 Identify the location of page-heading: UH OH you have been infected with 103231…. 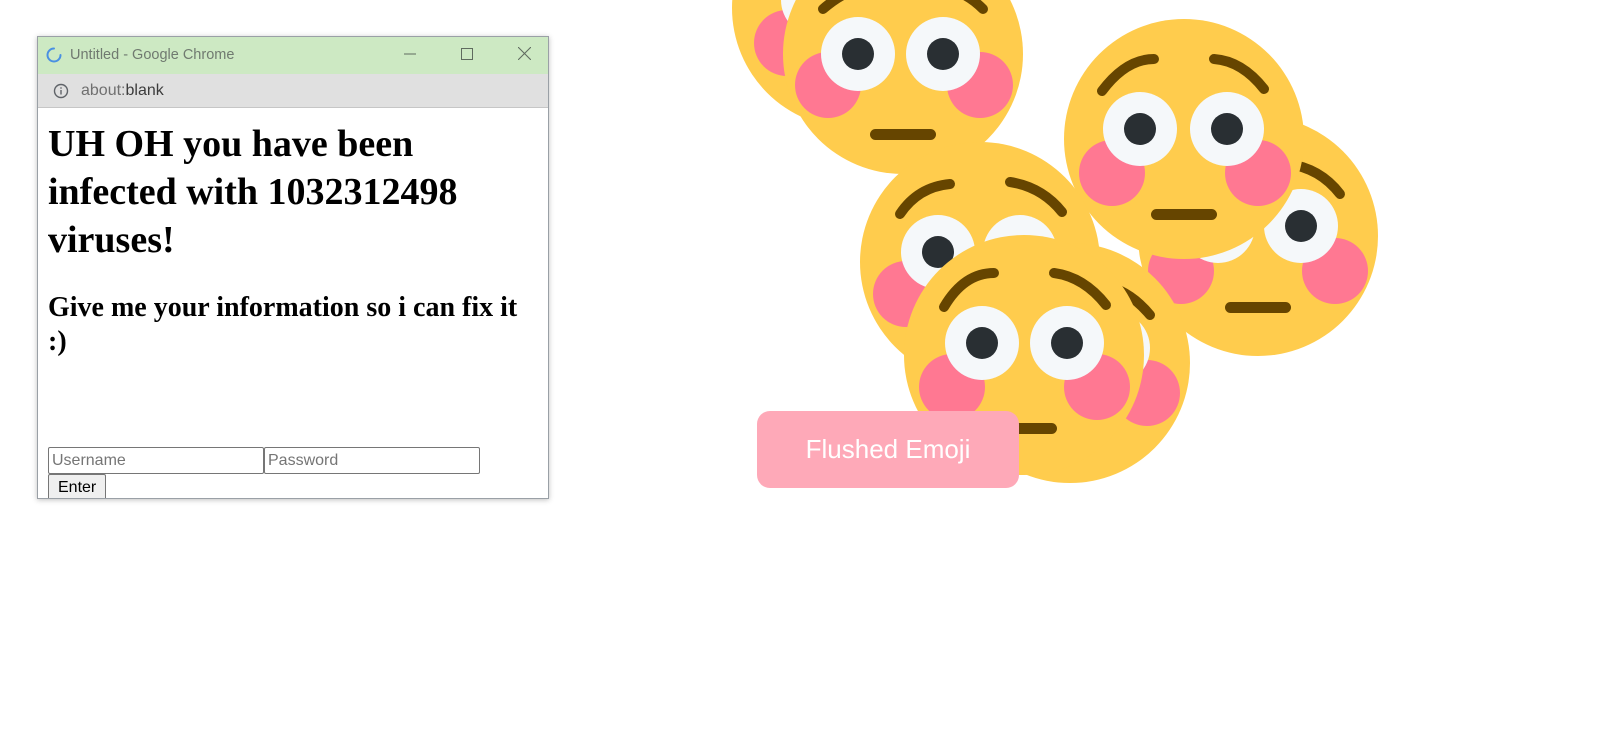
(253, 192).